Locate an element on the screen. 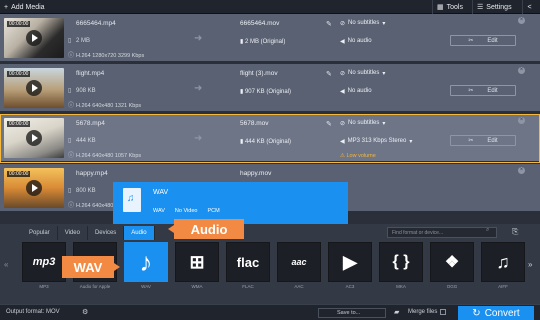 This screenshot has width=540, height=320. subtitles-value: No subtitles is located at coordinates (364, 123).